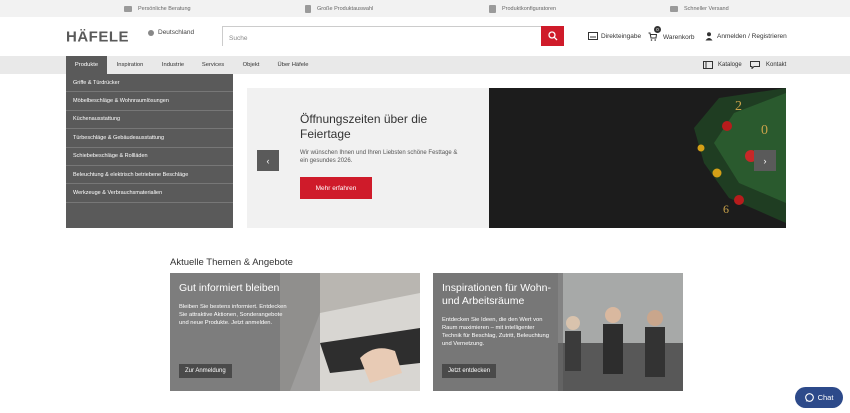 The width and height of the screenshot is (850, 413). Describe the element at coordinates (345, 8) in the screenshot. I see `benefit-label: Große Produktauswahl` at that location.